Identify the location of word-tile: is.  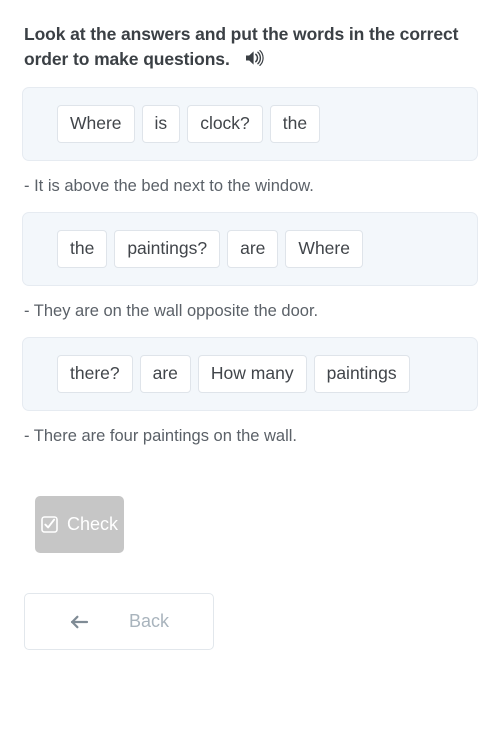
(161, 123).